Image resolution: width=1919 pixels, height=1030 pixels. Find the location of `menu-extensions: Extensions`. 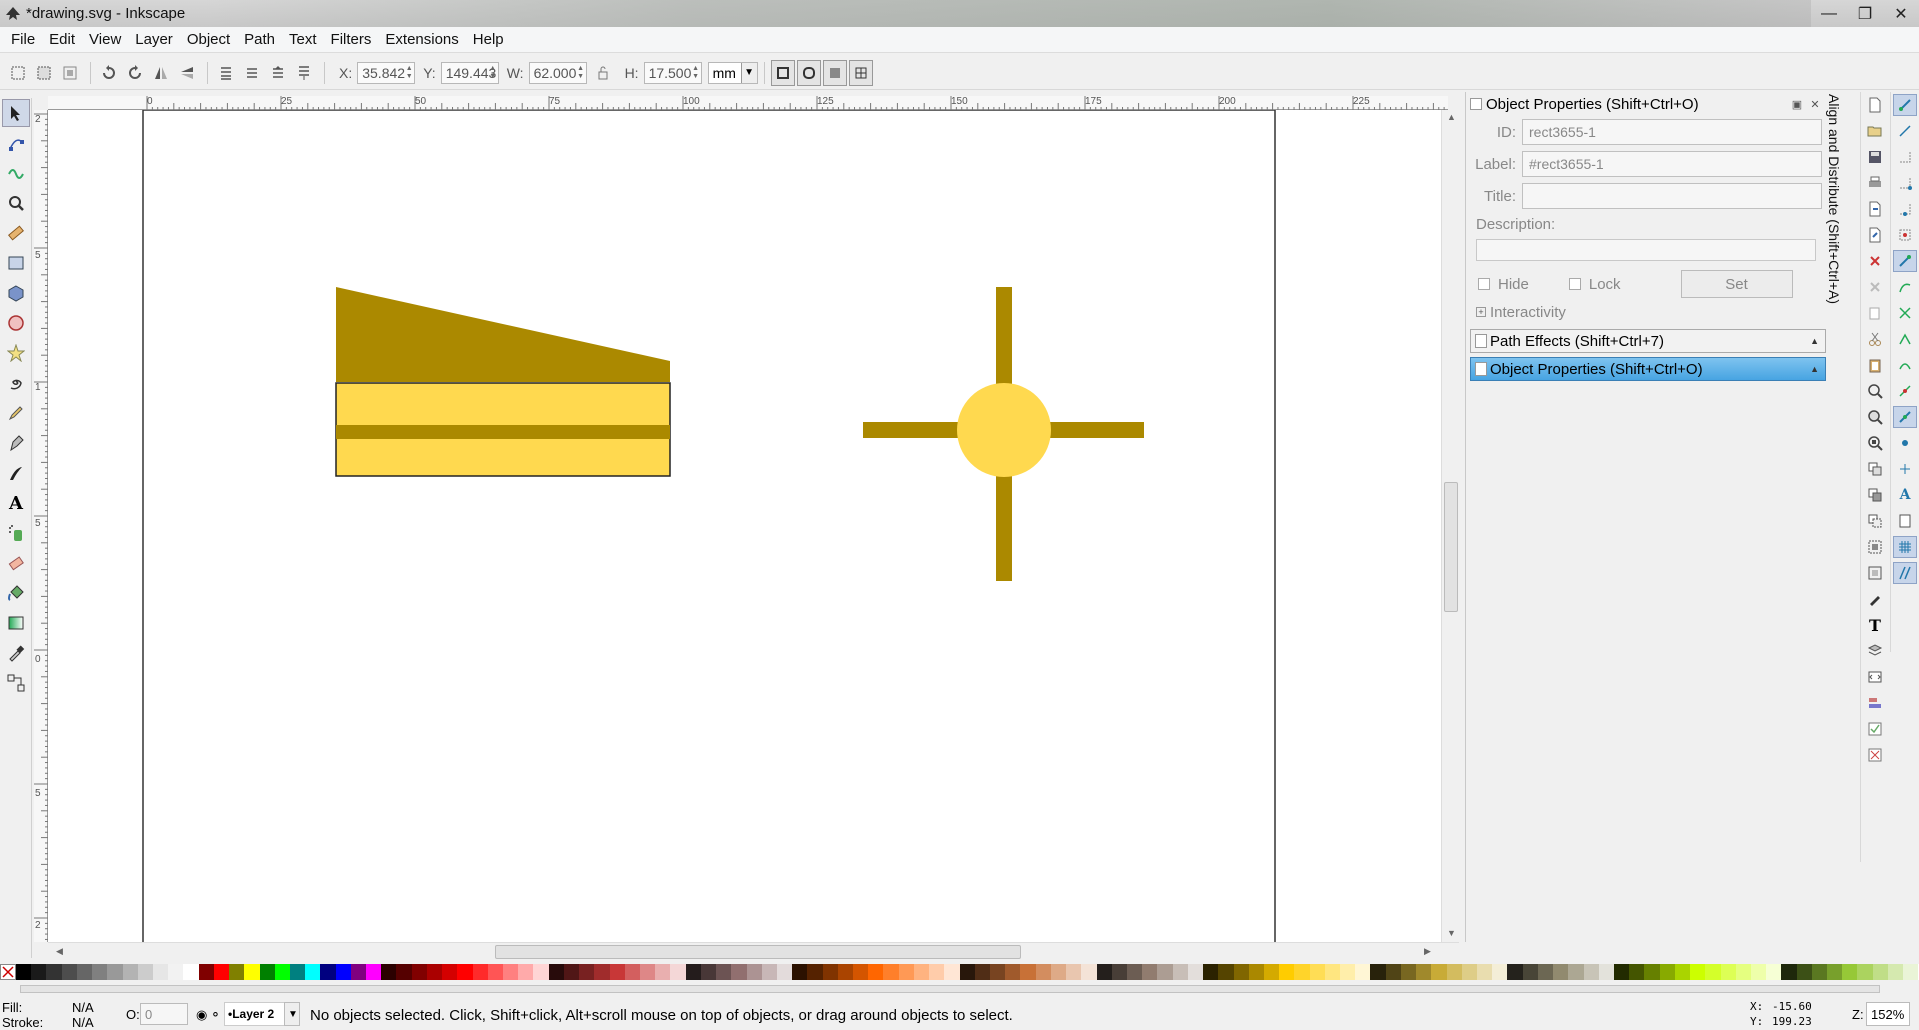

menu-extensions: Extensions is located at coordinates (421, 39).